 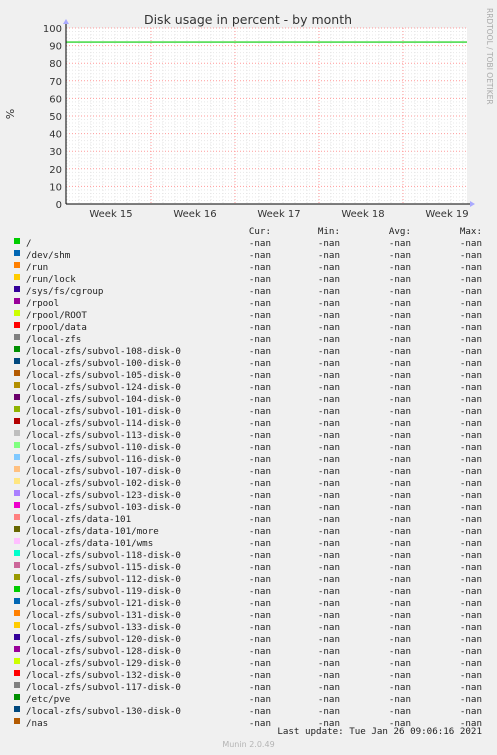 I want to click on y-tick-label: 20, so click(x=55, y=170).